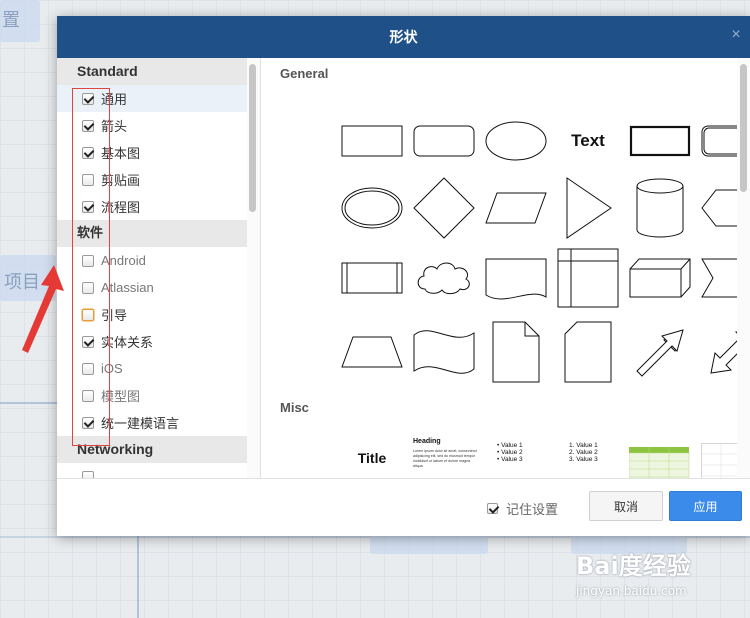  I want to click on rectangle-icon, so click(372, 141).